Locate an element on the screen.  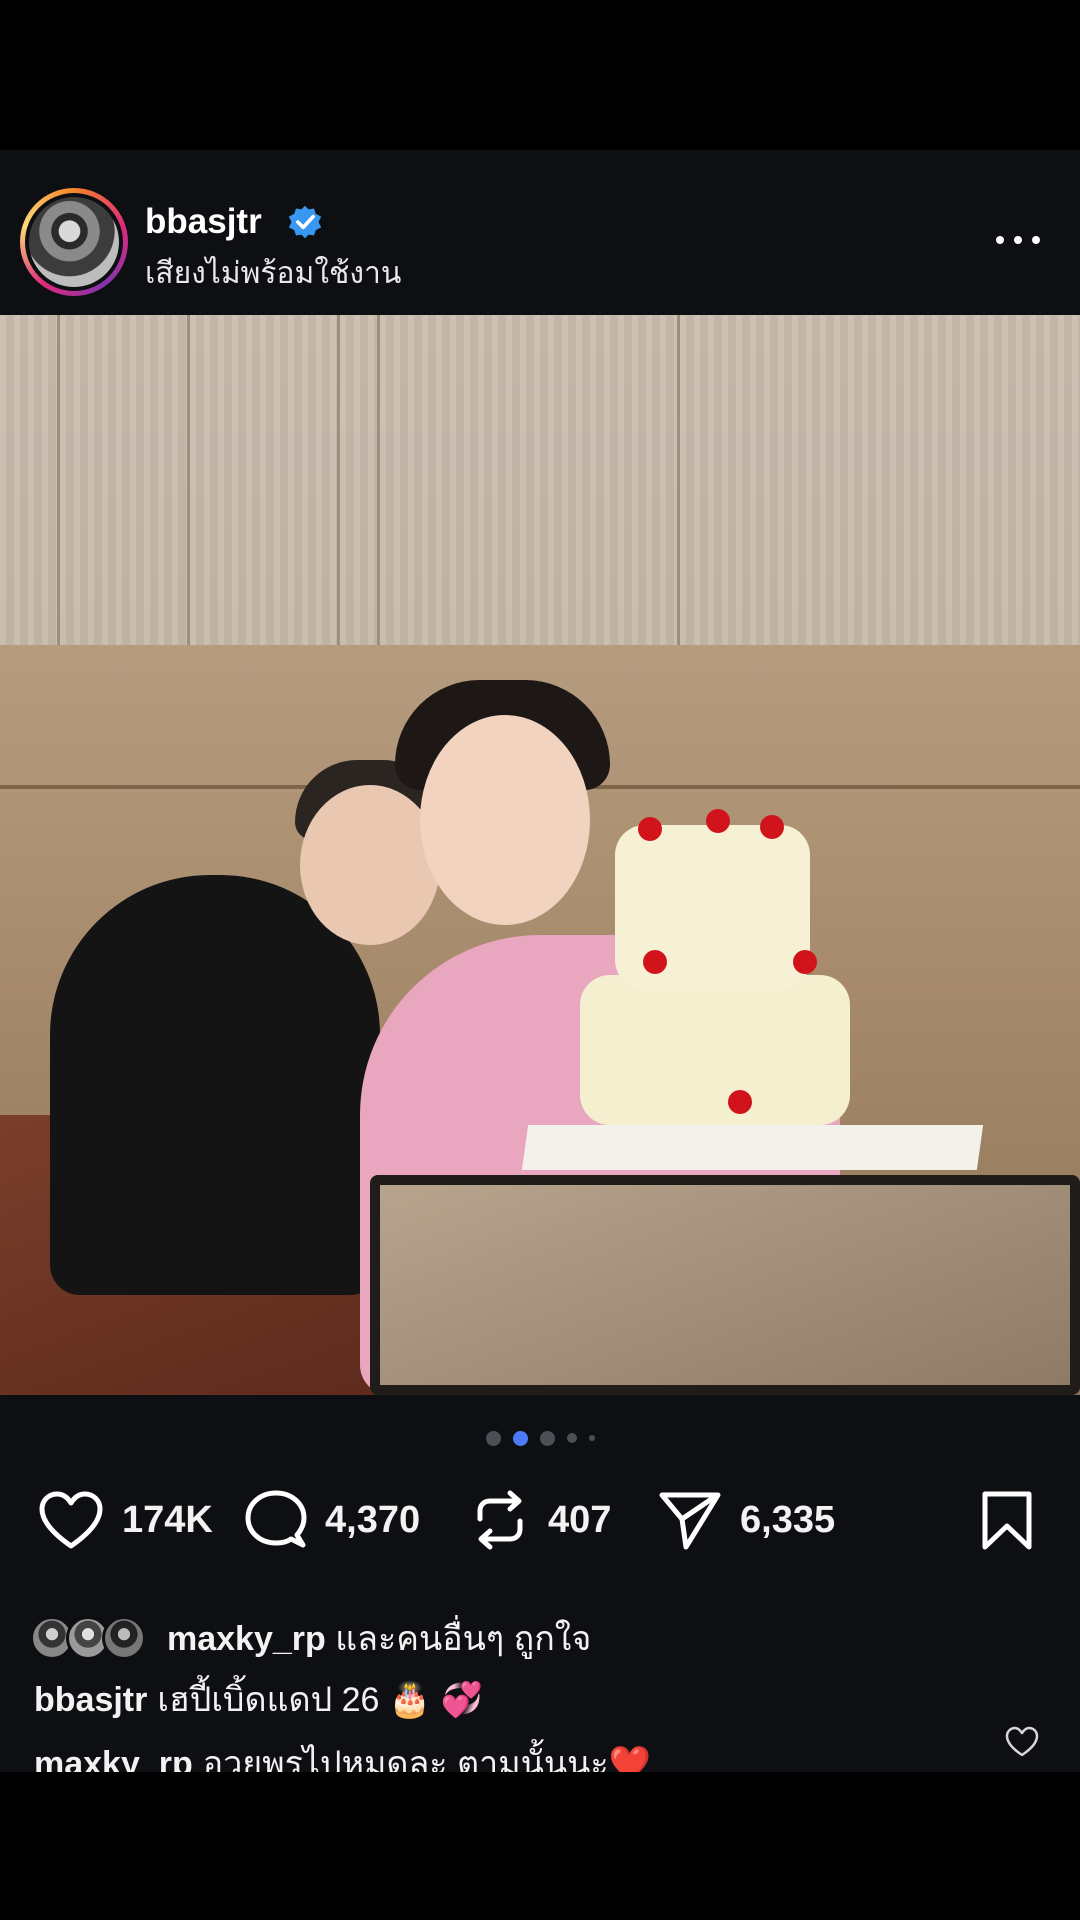
repost-icon is located at coordinates (500, 1520).